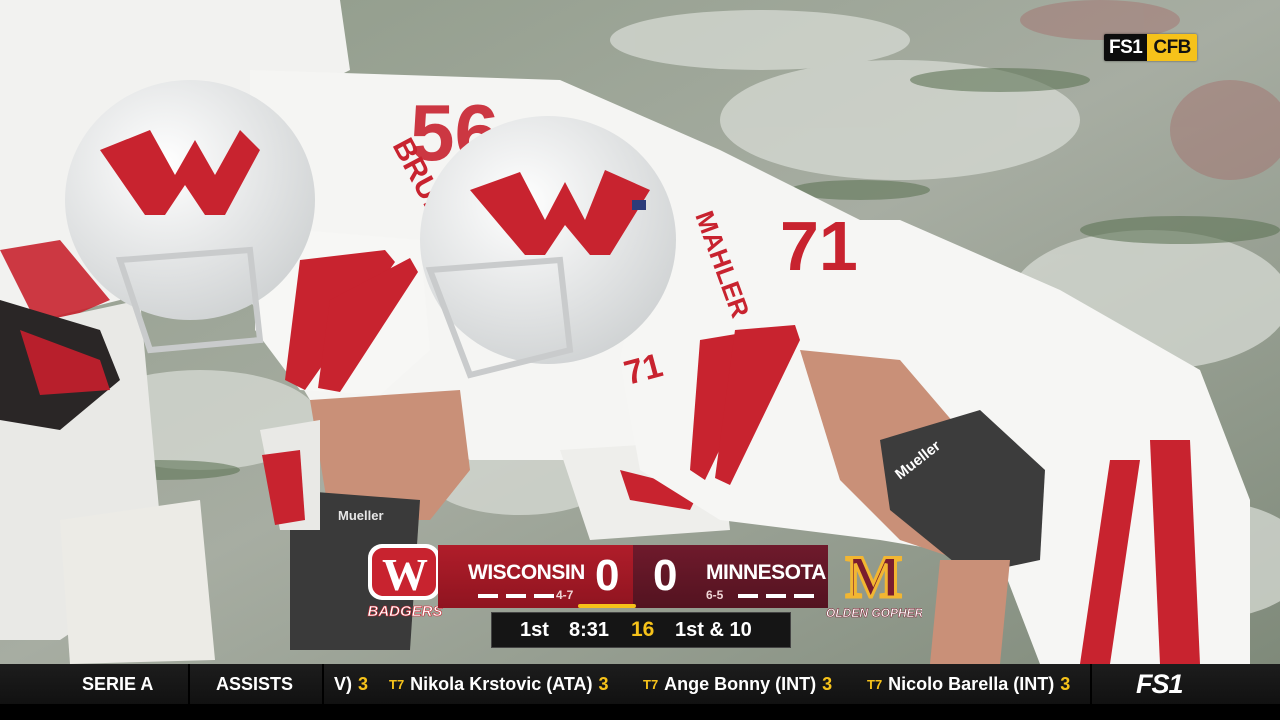 Image resolution: width=1280 pixels, height=720 pixels. Describe the element at coordinates (343, 683) in the screenshot. I see `ticker-player: V)` at that location.